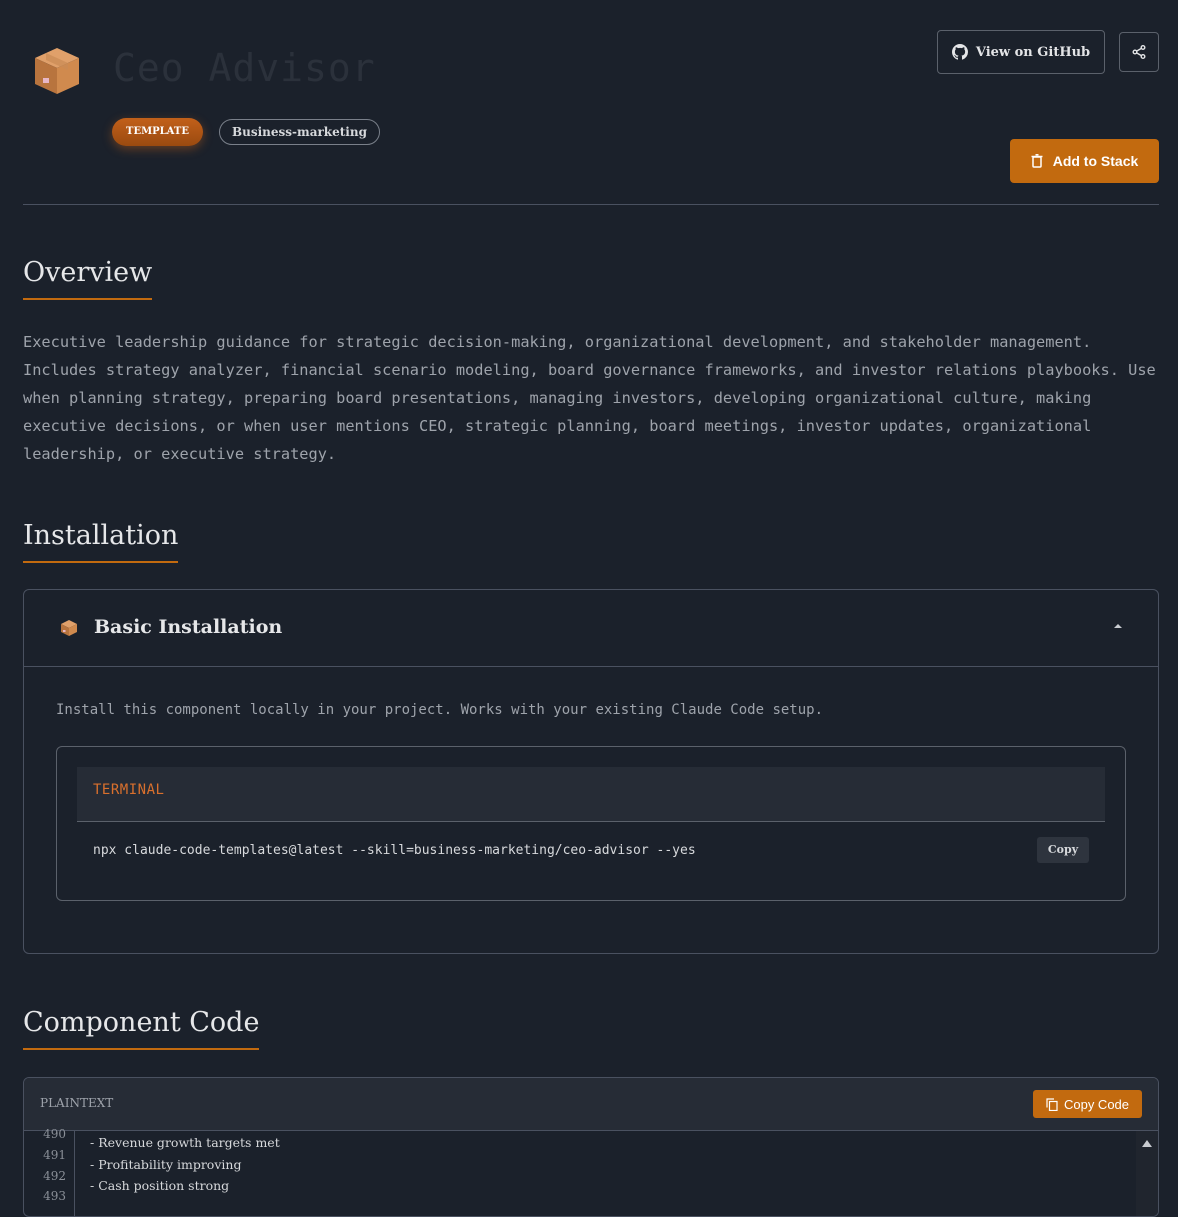 The image size is (1178, 1217). What do you see at coordinates (157, 132) in the screenshot?
I see `type-badge: TEMPLATE` at bounding box center [157, 132].